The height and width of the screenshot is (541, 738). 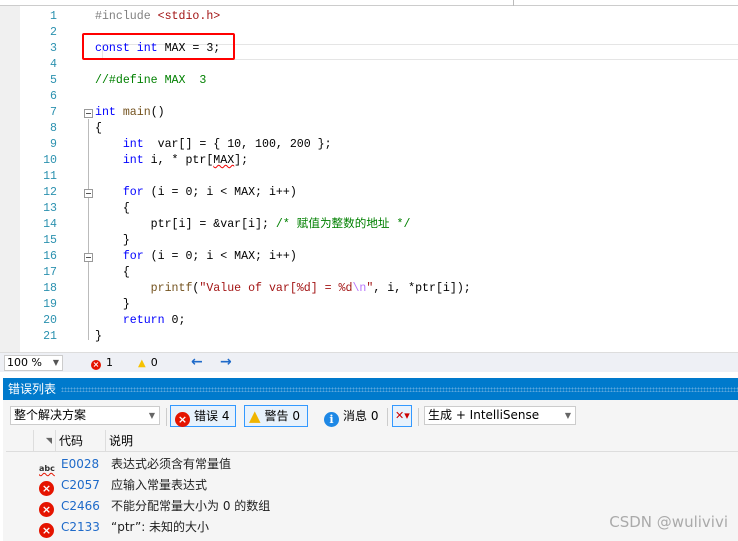 I want to click on code-token: }, so click(x=98, y=336).